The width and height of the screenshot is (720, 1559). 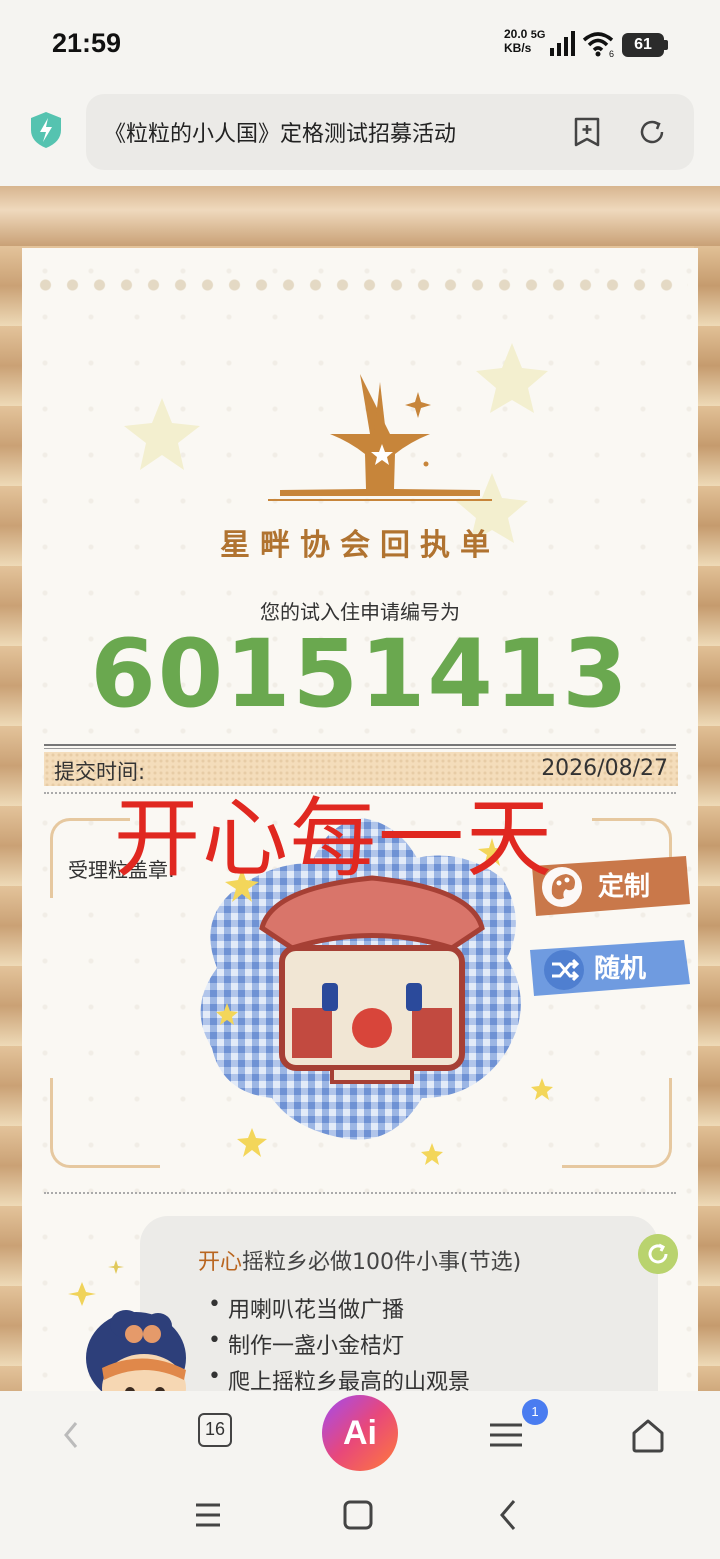 I want to click on wifi-icon: 6, so click(x=598, y=45).